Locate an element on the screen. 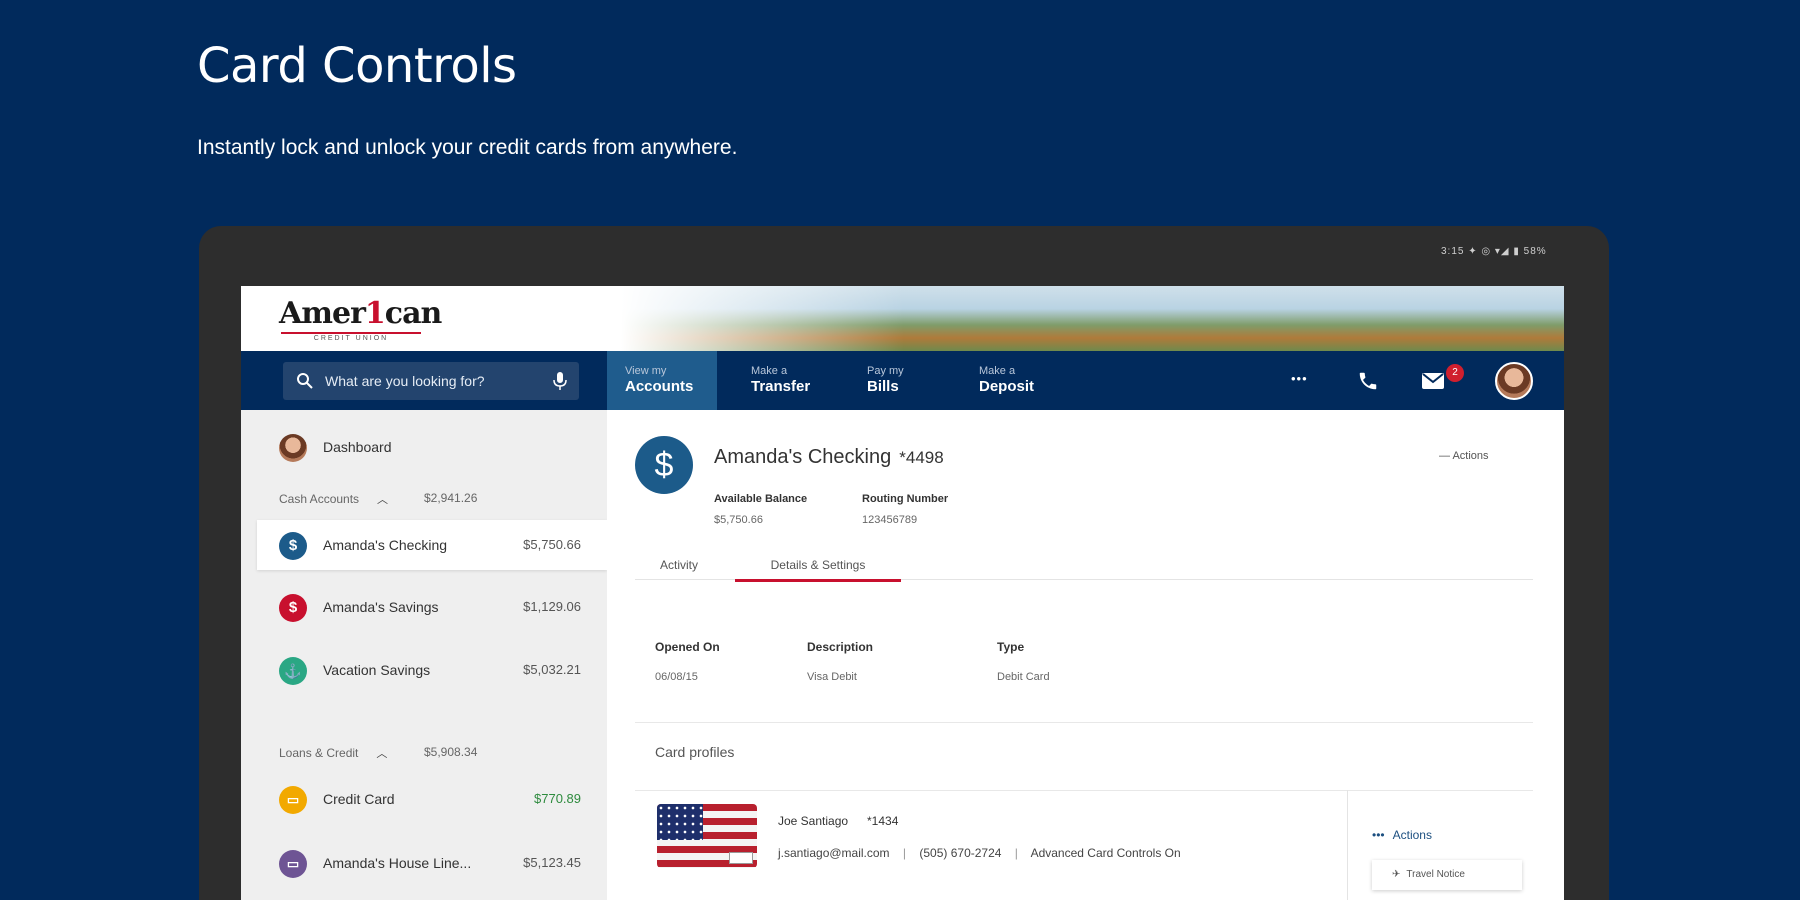 Image resolution: width=1800 pixels, height=900 pixels. search-input is located at coordinates (435, 381).